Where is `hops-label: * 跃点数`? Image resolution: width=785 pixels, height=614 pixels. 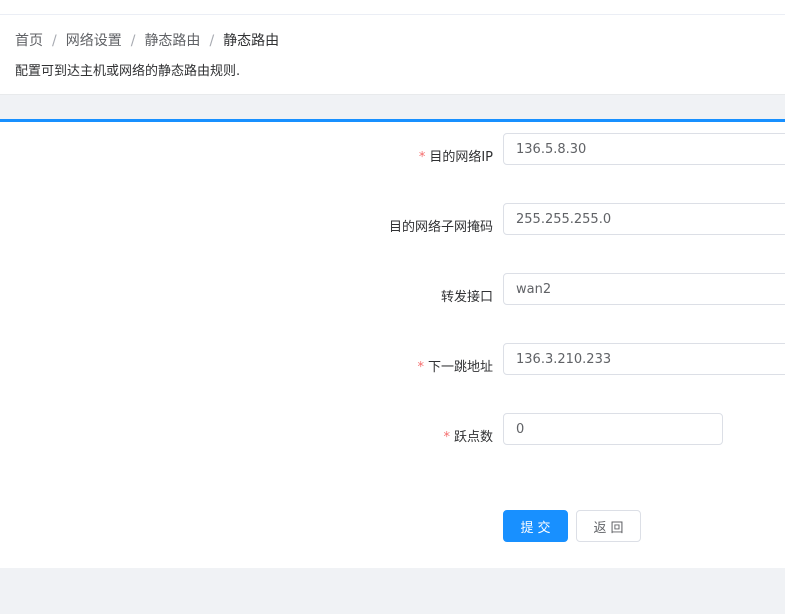
hops-label: * 跃点数 is located at coordinates (468, 437).